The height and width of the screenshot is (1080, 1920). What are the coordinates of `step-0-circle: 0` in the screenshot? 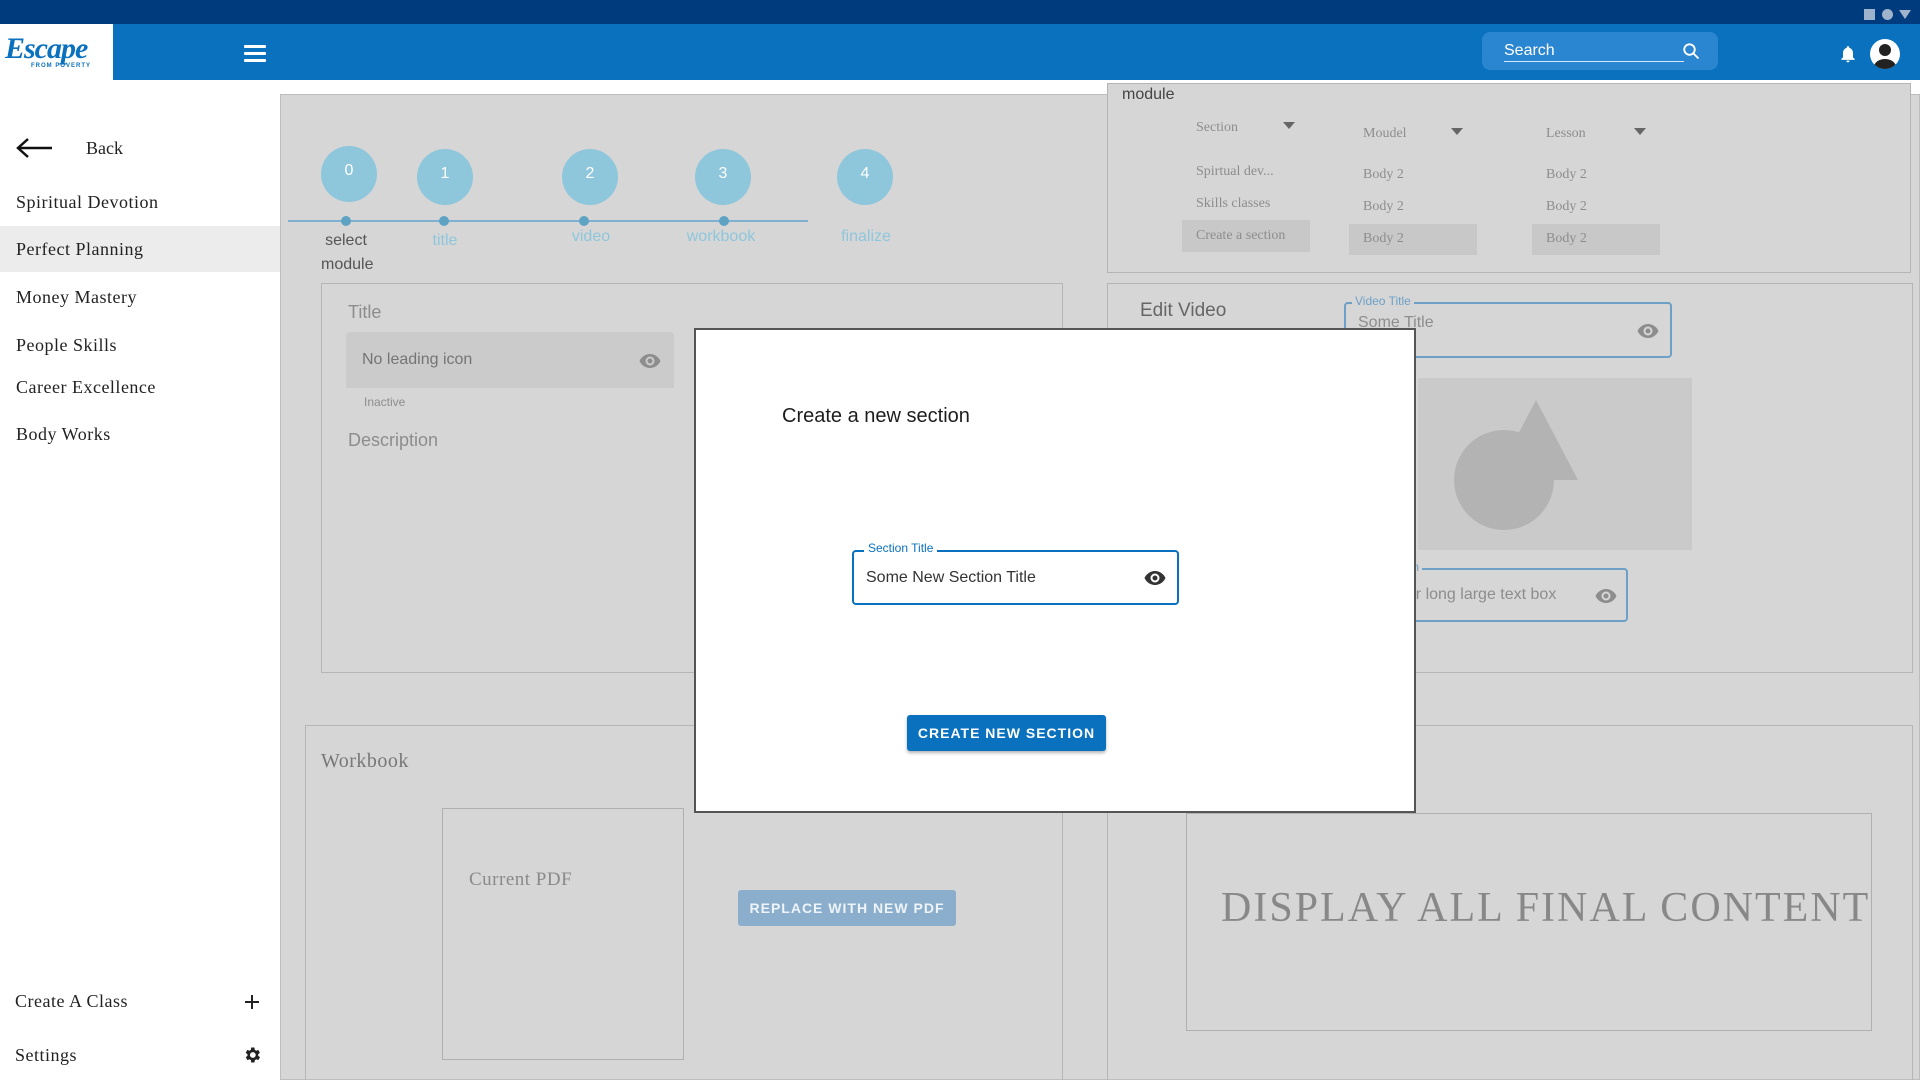 It's located at (349, 174).